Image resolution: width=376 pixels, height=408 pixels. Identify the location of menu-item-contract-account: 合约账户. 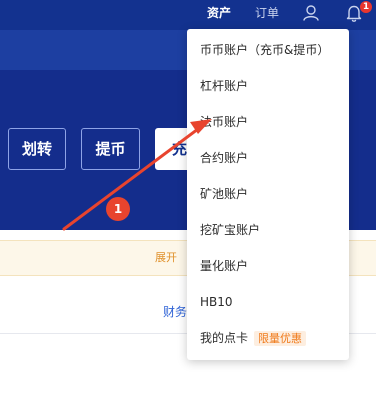
(224, 158).